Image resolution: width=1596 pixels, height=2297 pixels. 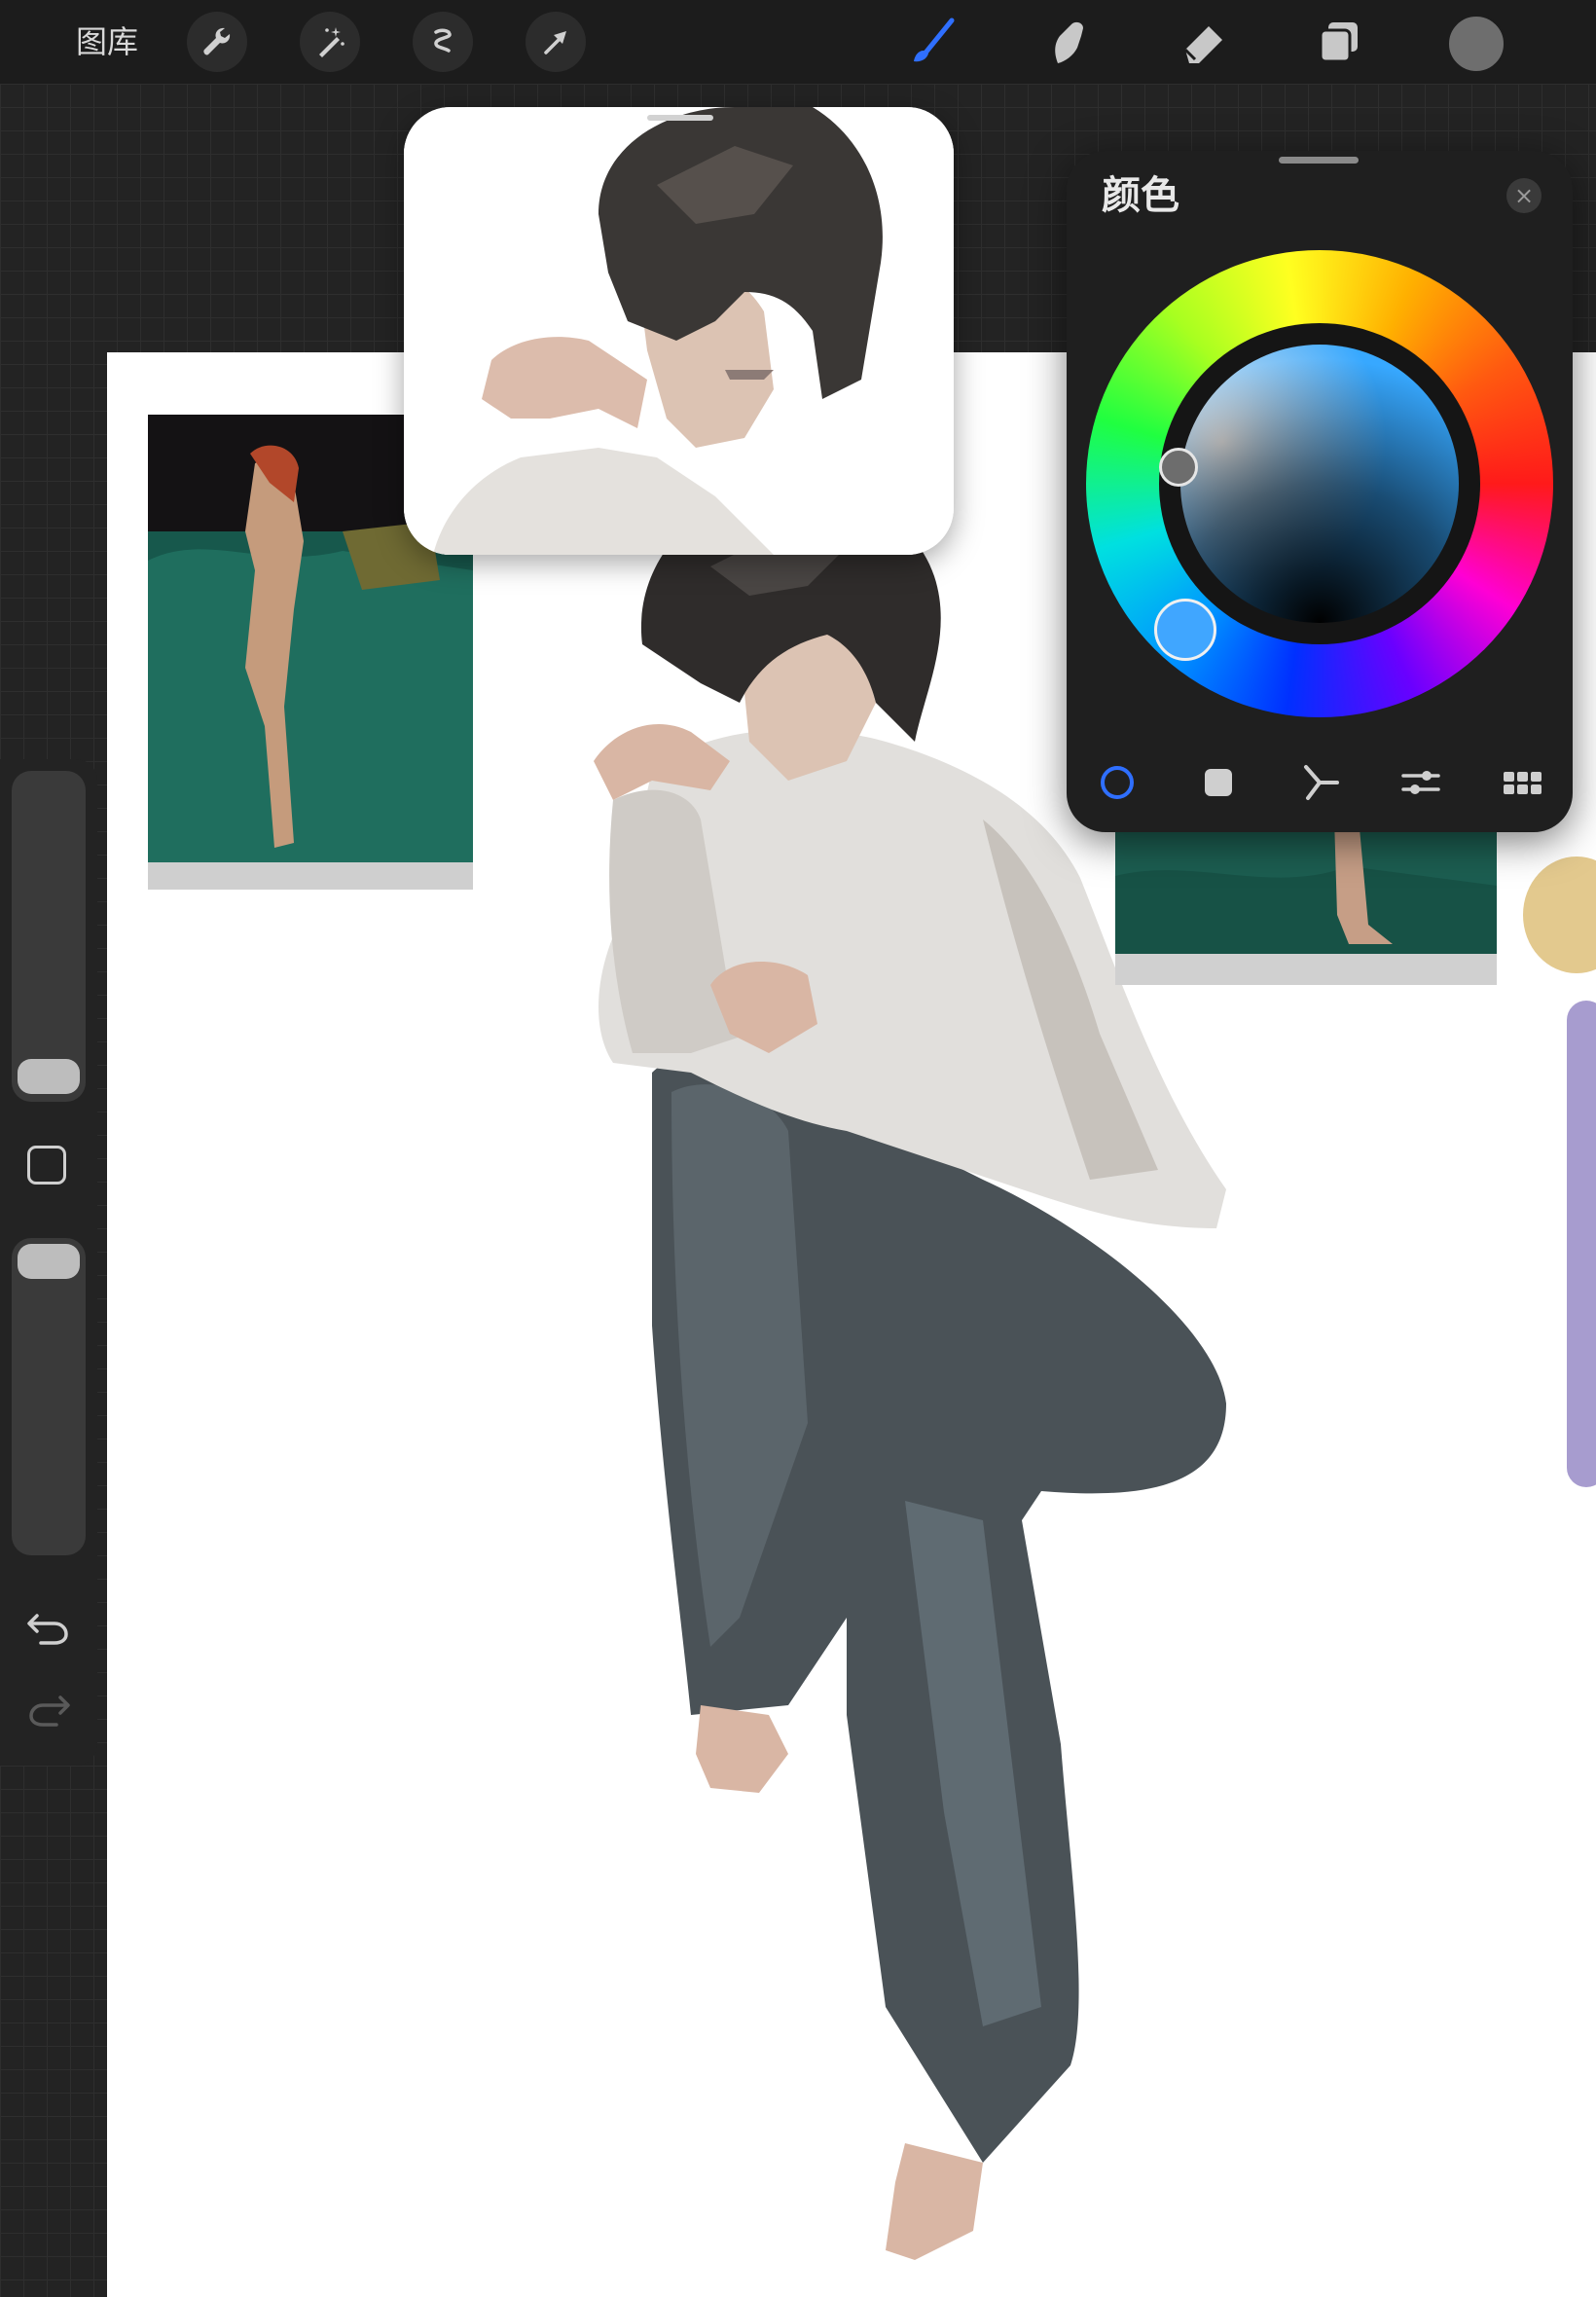 What do you see at coordinates (1476, 44) in the screenshot?
I see `current-color-button` at bounding box center [1476, 44].